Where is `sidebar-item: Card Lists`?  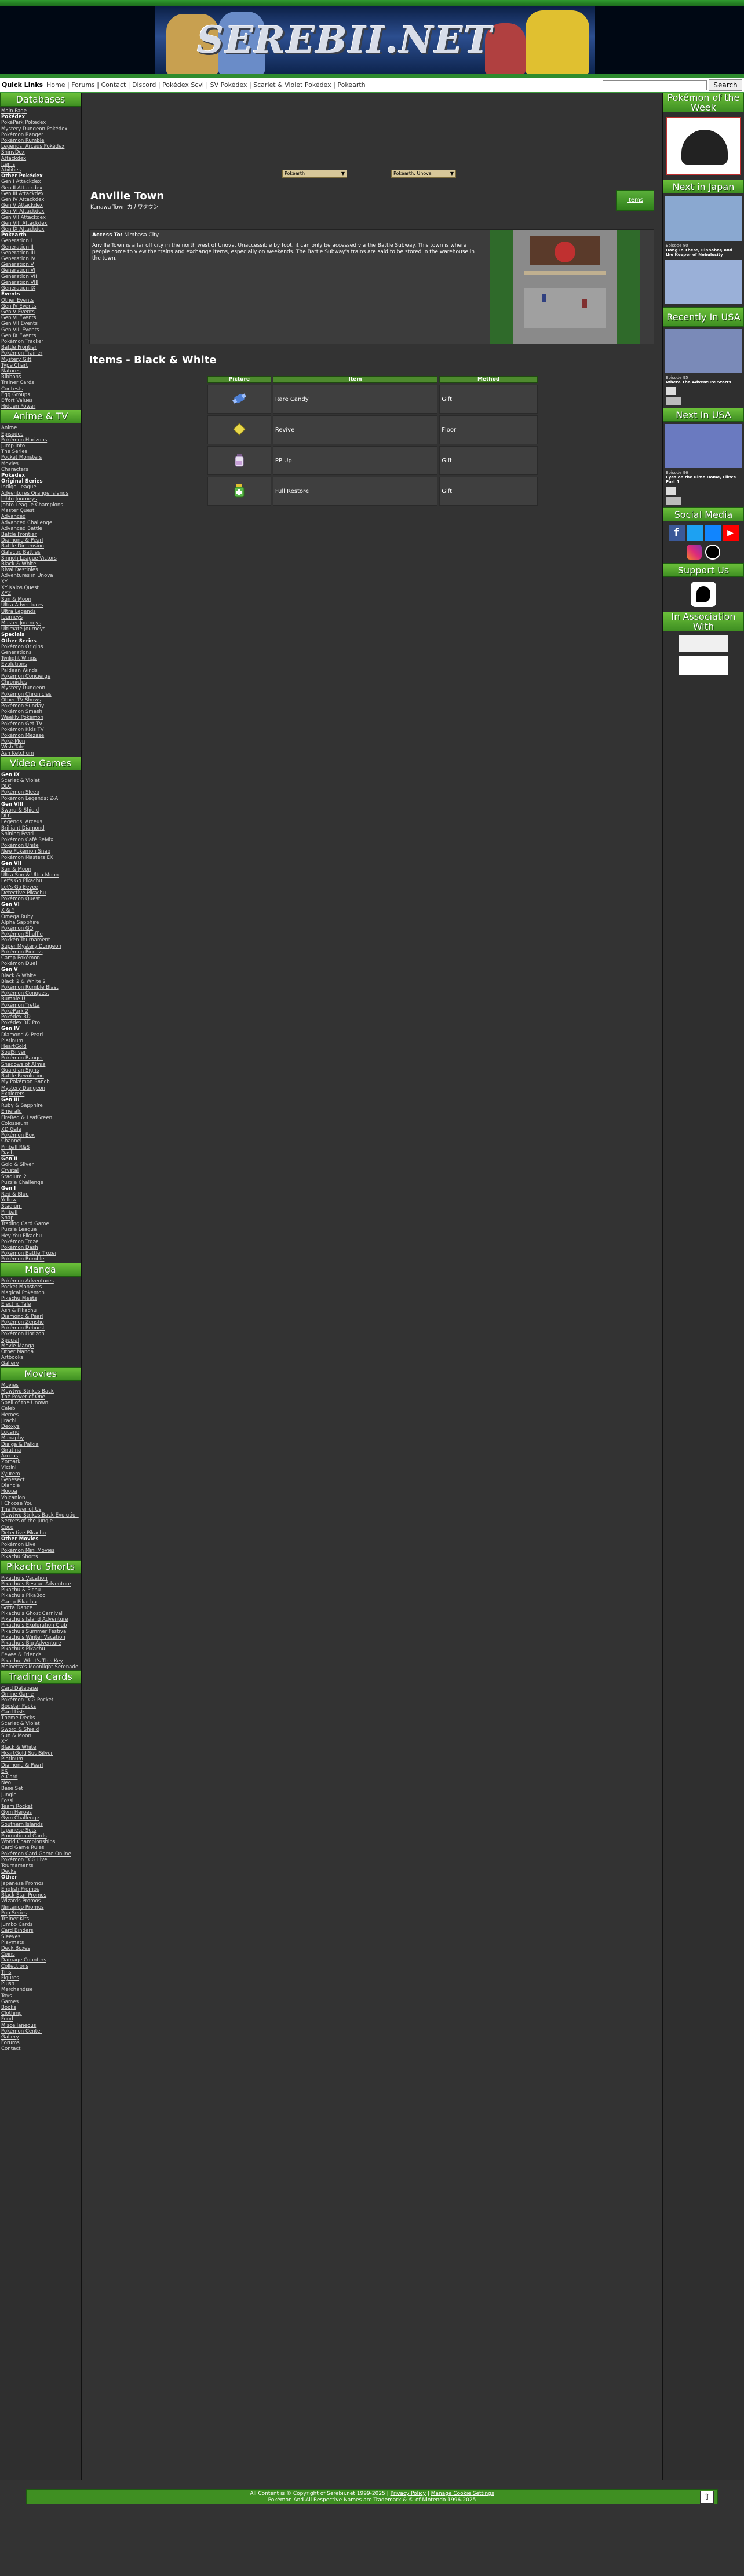
sidebar-item: Card Lists is located at coordinates (40, 1712).